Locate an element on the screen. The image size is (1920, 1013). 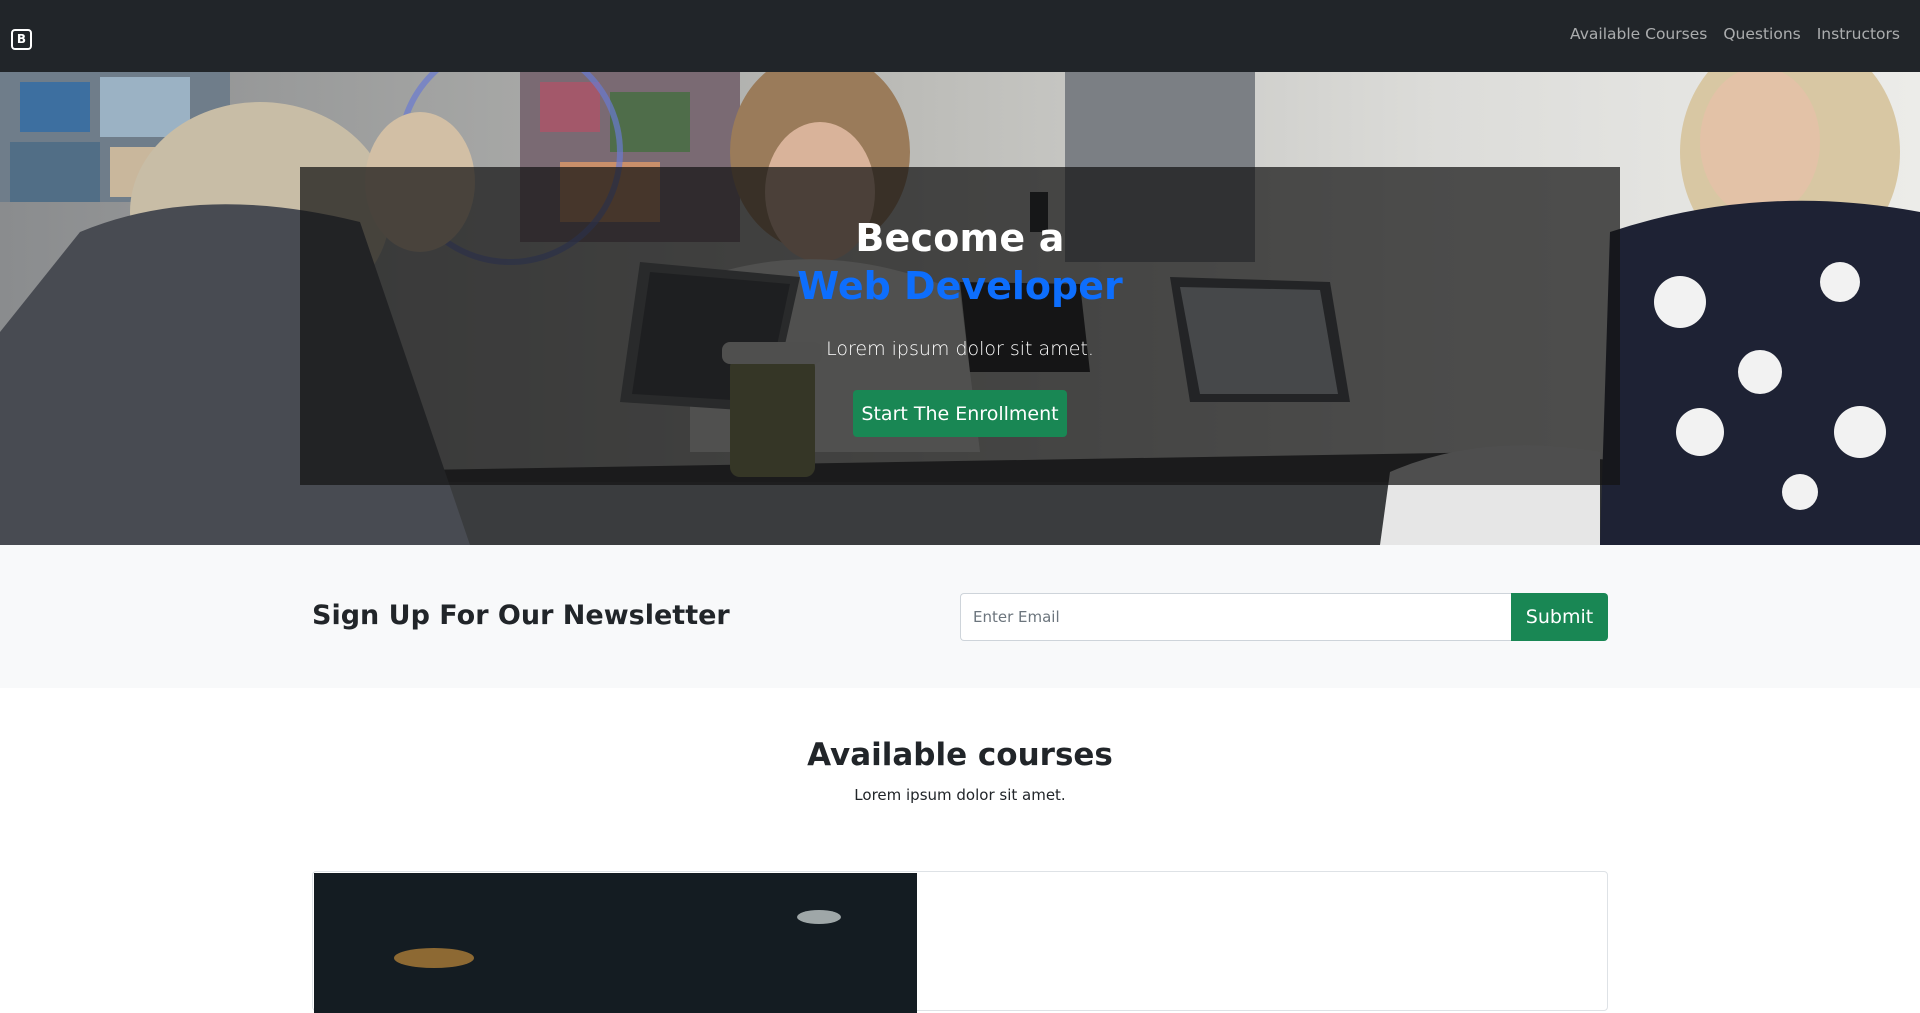
course-card-image is located at coordinates (615, 943).